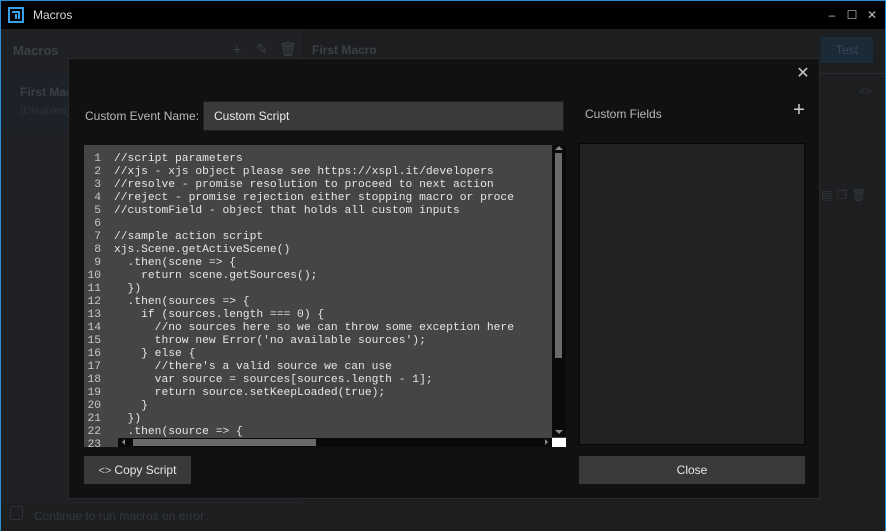  What do you see at coordinates (299, 354) in the screenshot?
I see `code-line: 16 } else {` at bounding box center [299, 354].